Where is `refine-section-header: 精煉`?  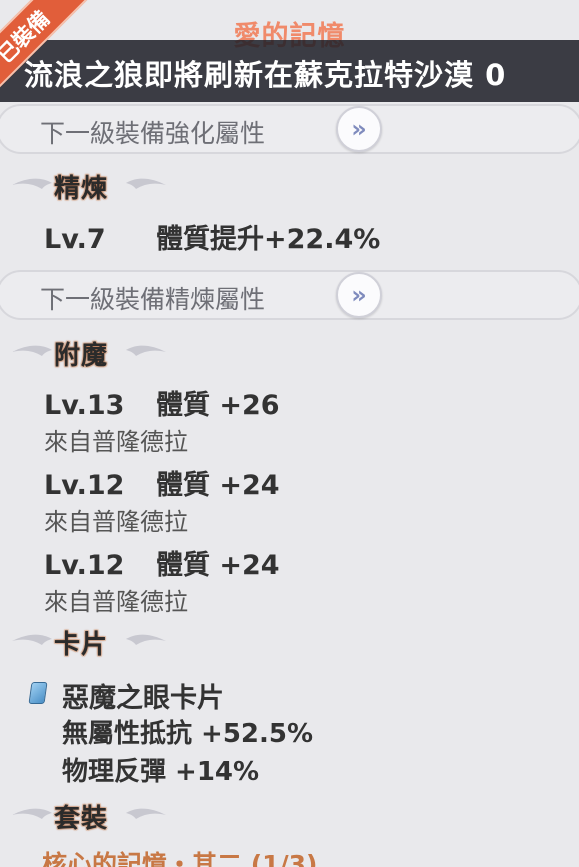 refine-section-header: 精煉 is located at coordinates (100, 186).